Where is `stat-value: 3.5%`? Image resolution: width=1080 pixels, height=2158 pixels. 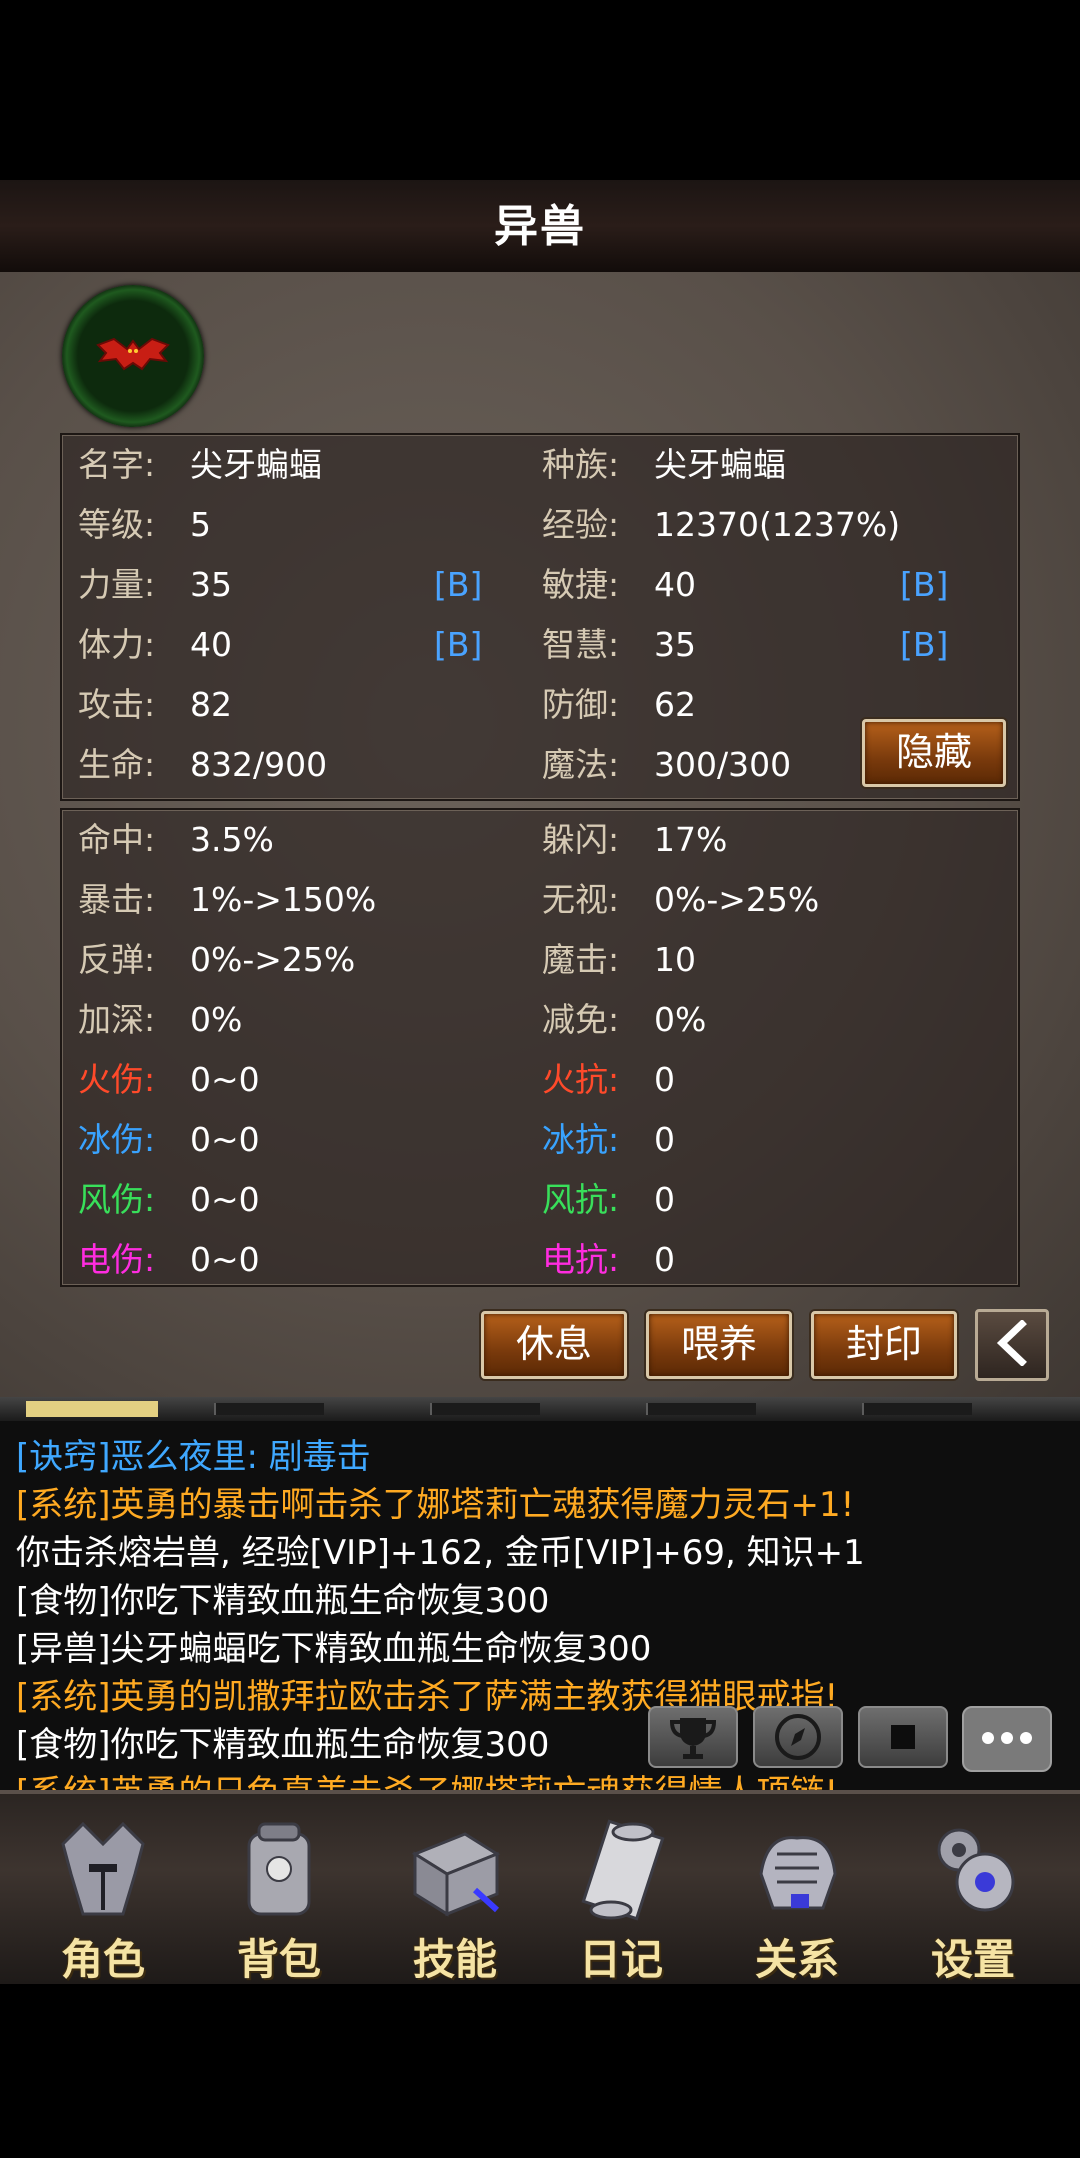 stat-value: 3.5% is located at coordinates (232, 839).